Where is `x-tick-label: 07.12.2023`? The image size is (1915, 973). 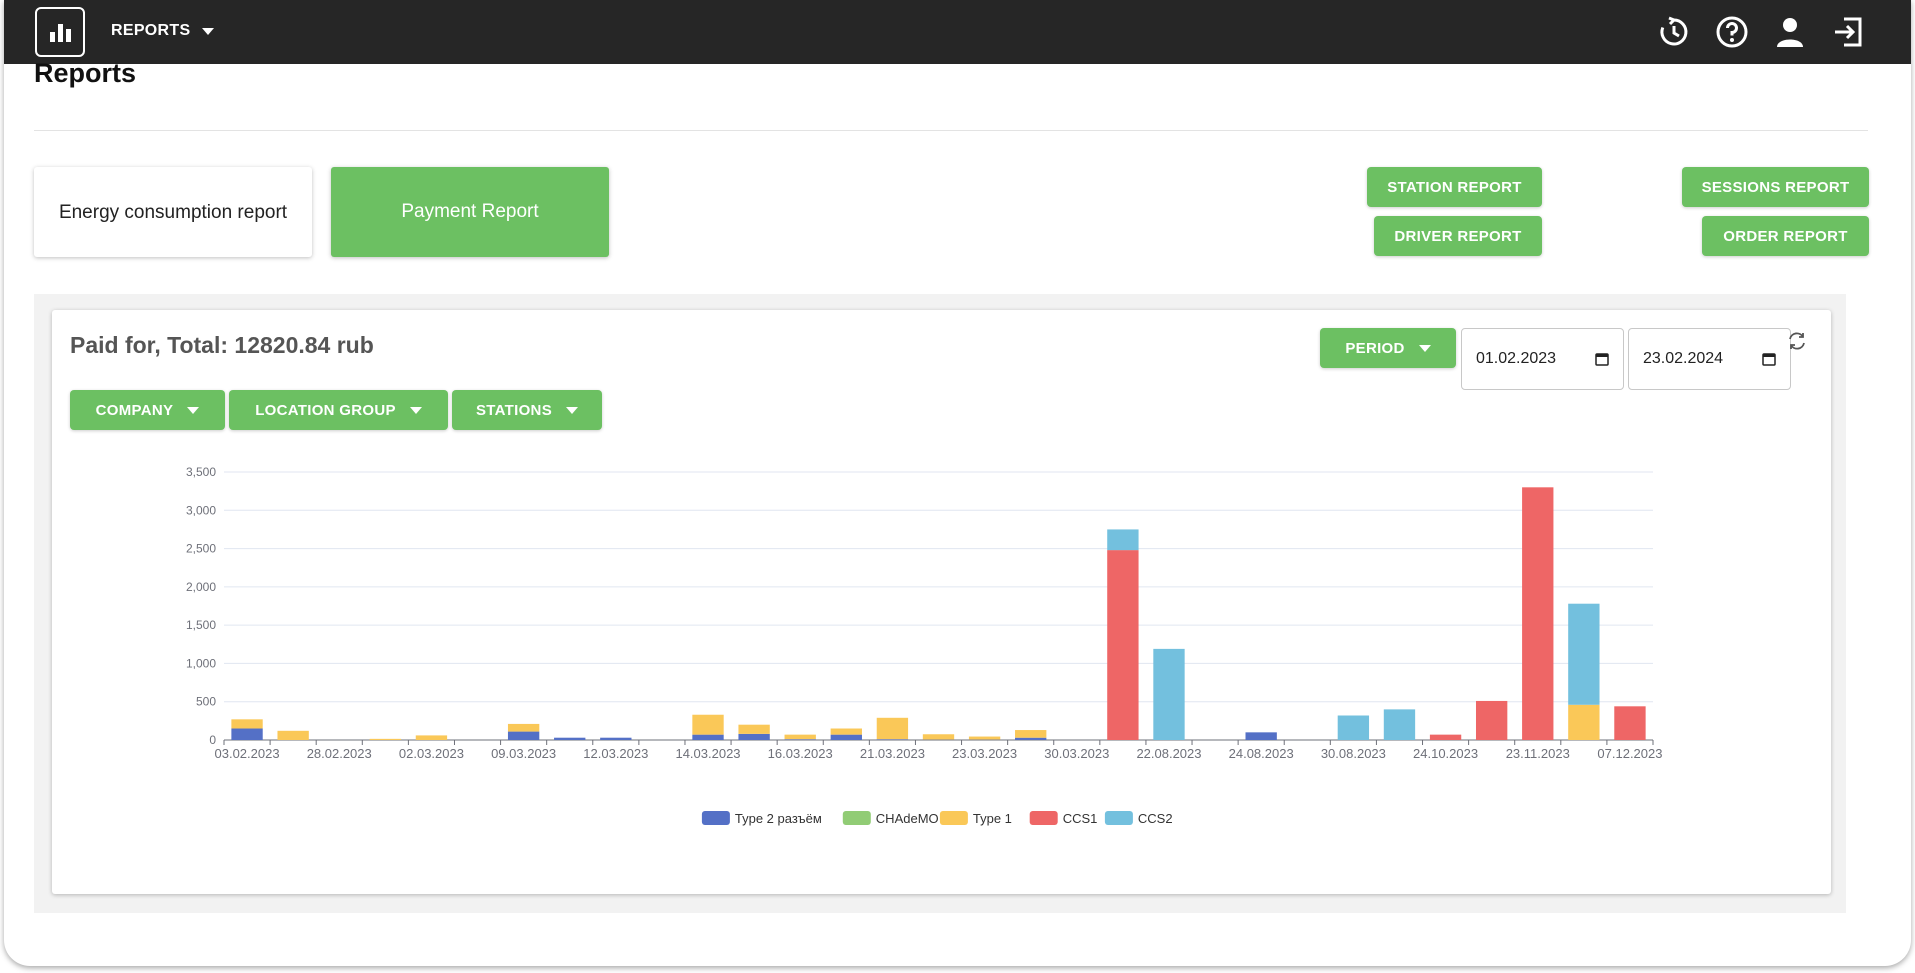 x-tick-label: 07.12.2023 is located at coordinates (1629, 753).